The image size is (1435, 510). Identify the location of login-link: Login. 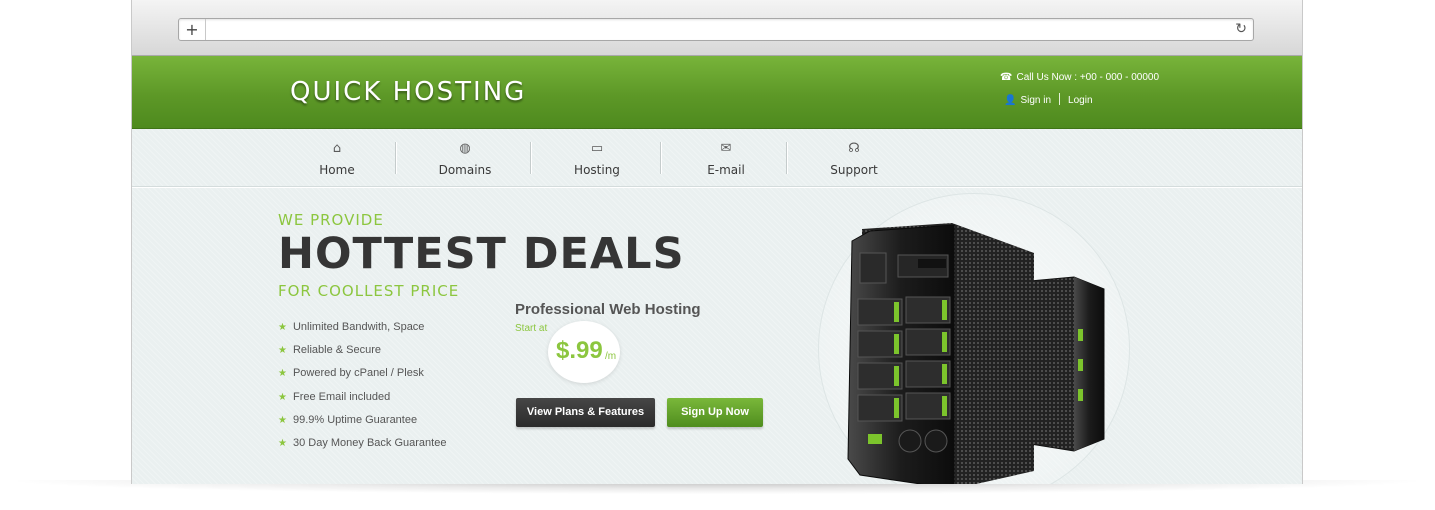
(1080, 100).